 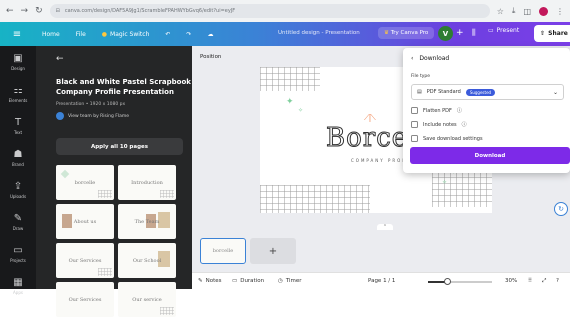 What do you see at coordinates (200, 281) in the screenshot?
I see `notes-icon: ✎` at bounding box center [200, 281].